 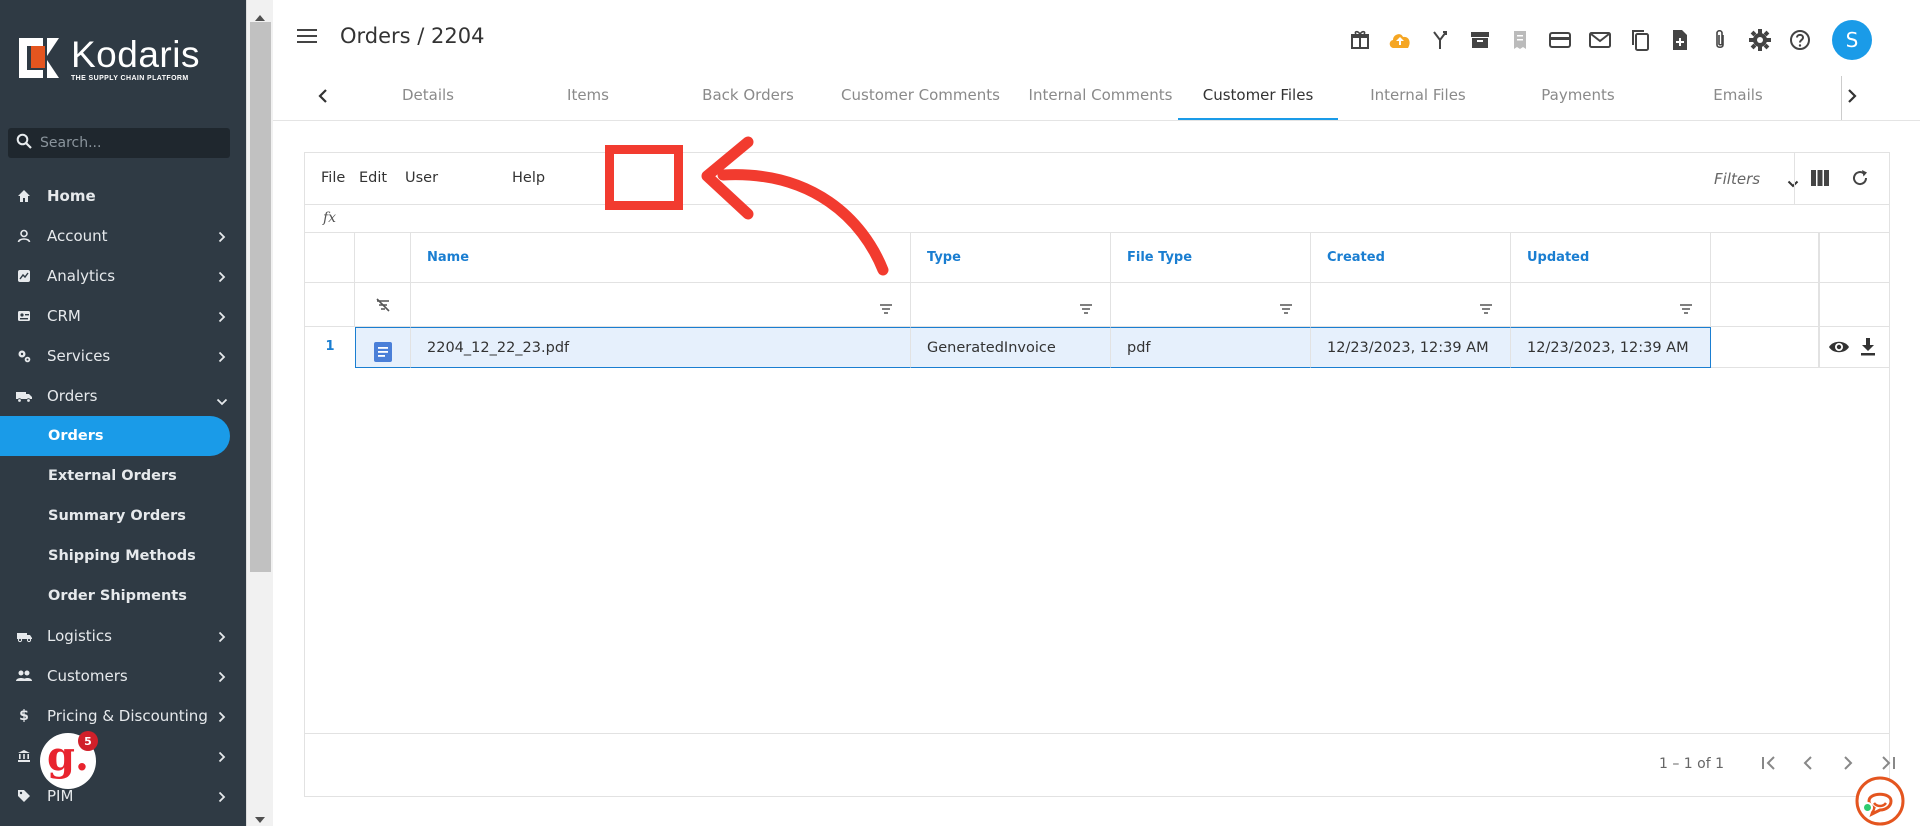 I want to click on filters-dropdown: Filters, so click(x=1737, y=179).